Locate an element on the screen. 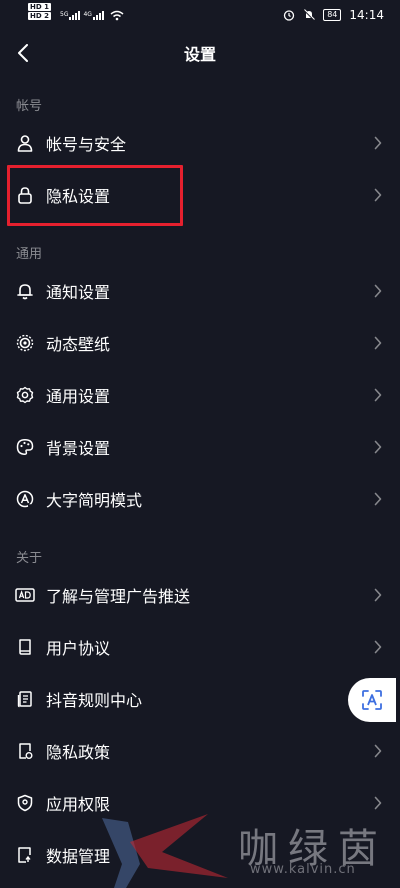  back-button is located at coordinates (23, 53).